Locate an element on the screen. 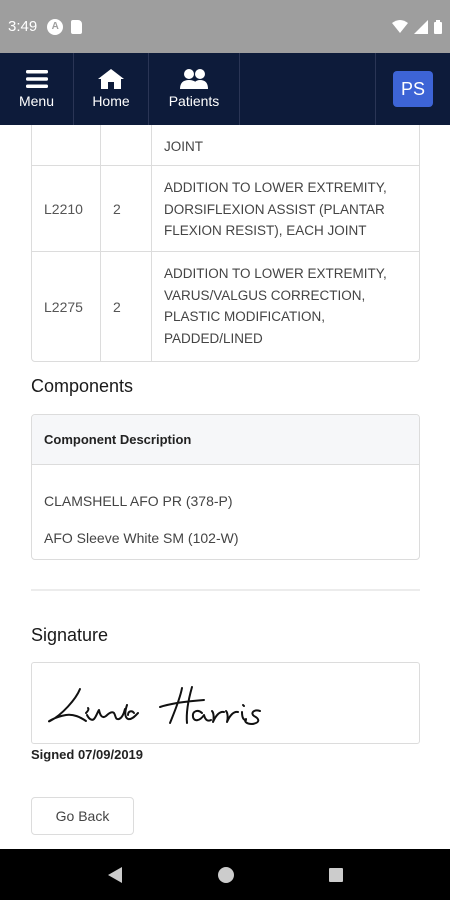 Image resolution: width=450 pixels, height=900 pixels. recents-square-icon is located at coordinates (336, 875).